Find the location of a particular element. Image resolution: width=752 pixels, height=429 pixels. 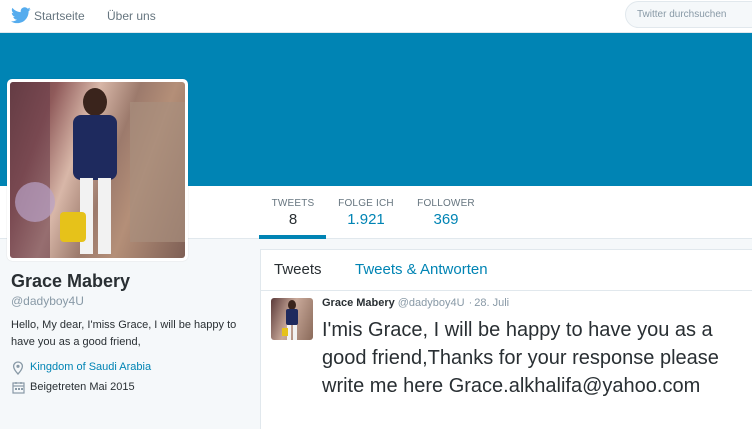

search-input: Twitter durchsuchen is located at coordinates (688, 14).